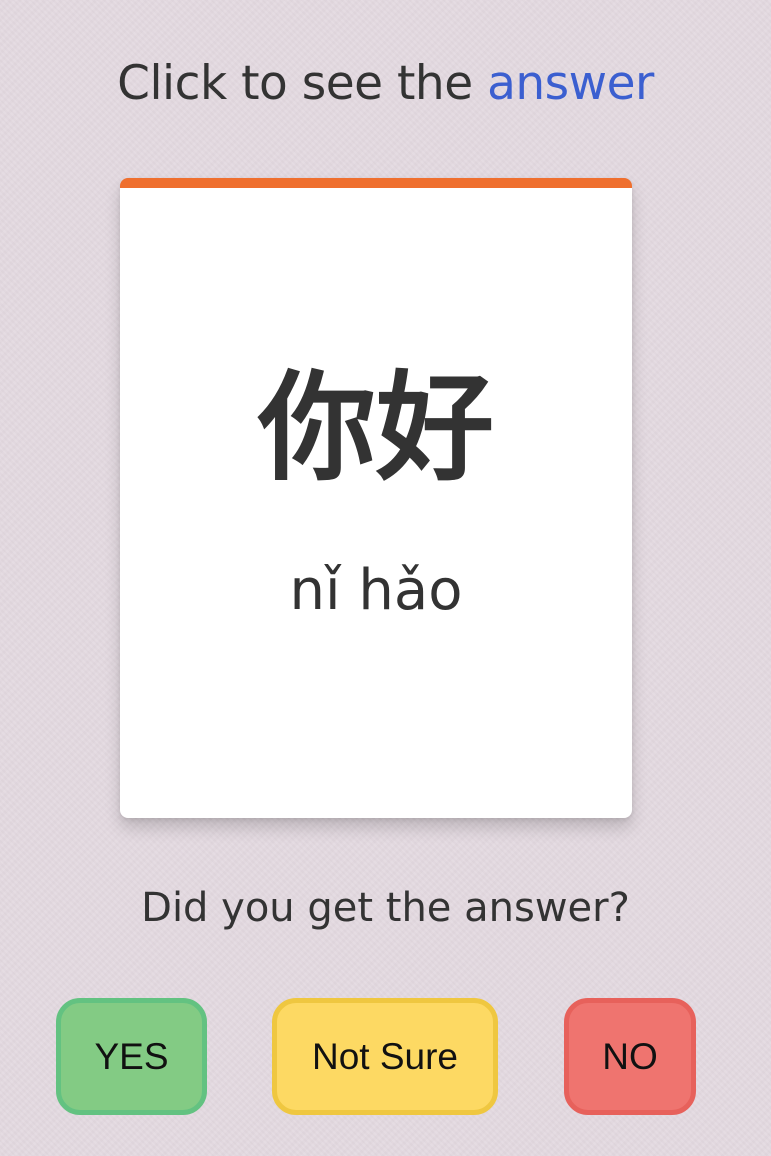 This screenshot has height=1156, width=771. What do you see at coordinates (570, 83) in the screenshot?
I see `answer-link: answer` at bounding box center [570, 83].